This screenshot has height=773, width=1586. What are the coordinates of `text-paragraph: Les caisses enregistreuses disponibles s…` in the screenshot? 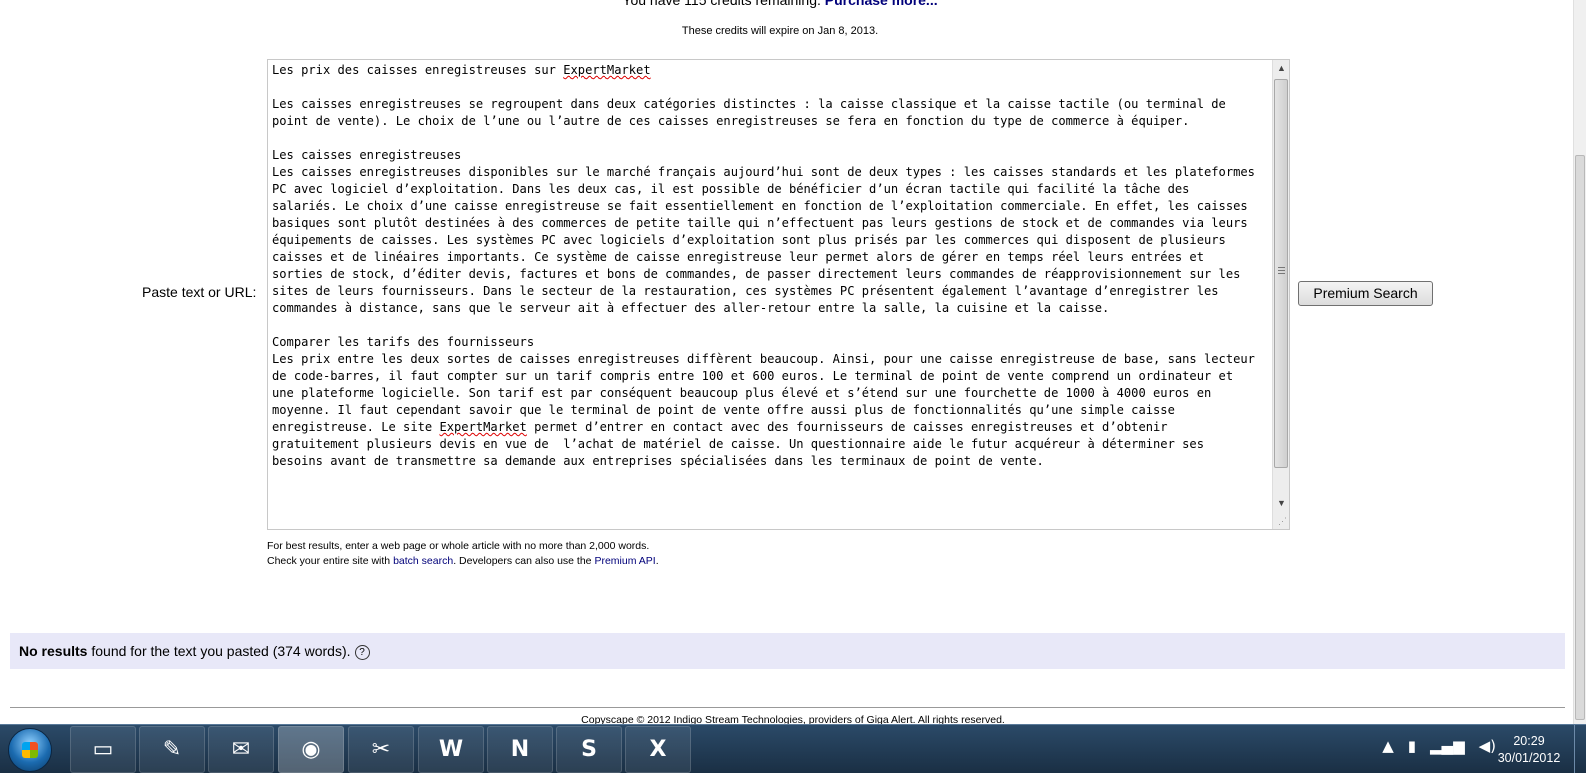 It's located at (767, 240).